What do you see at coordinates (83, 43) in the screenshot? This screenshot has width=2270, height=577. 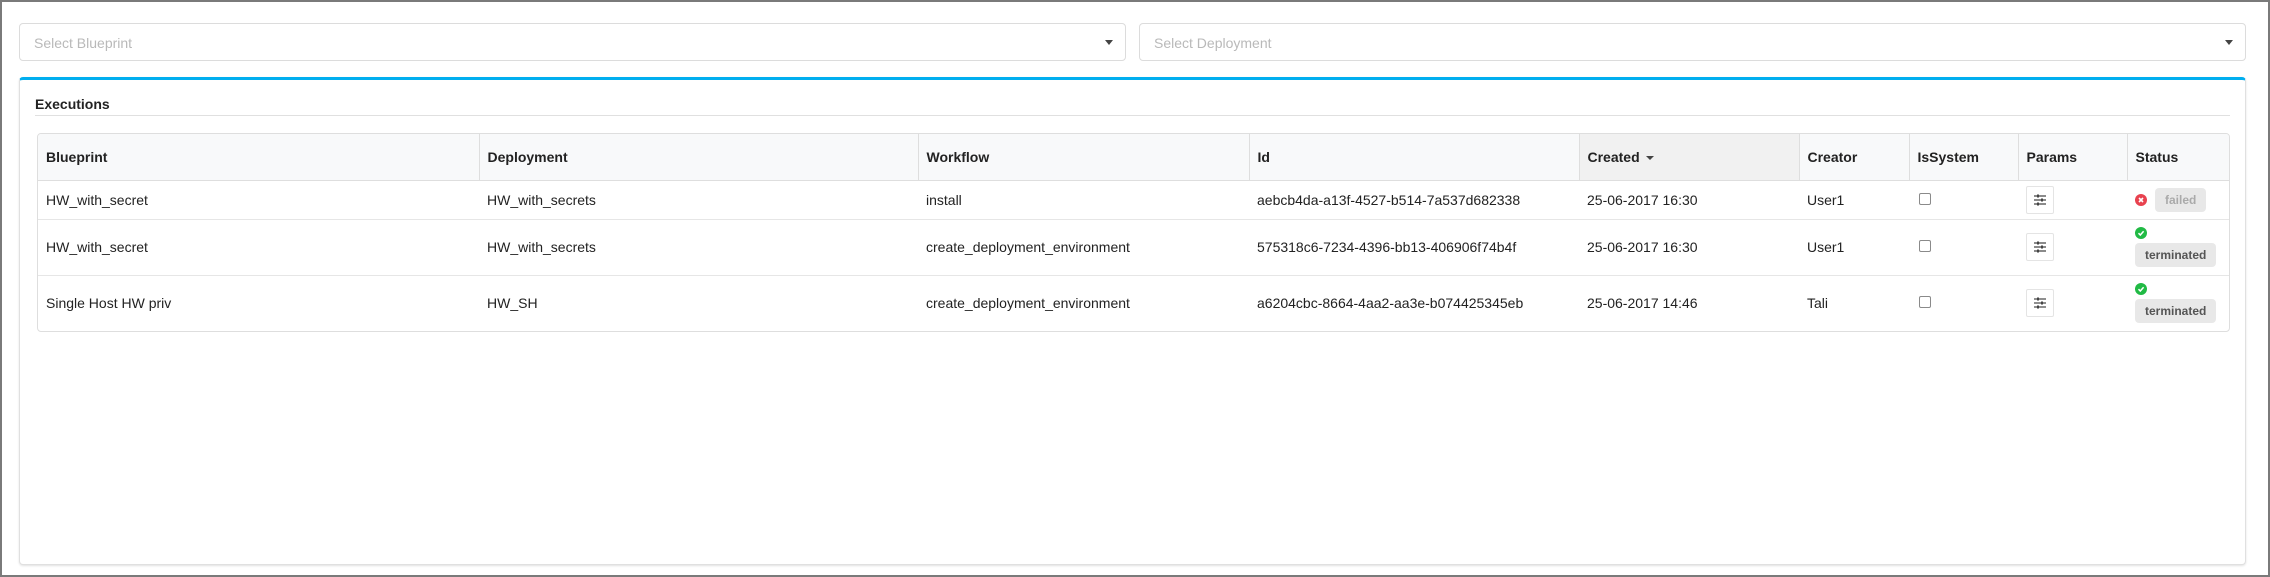 I see `blueprint-select-placeholder: Select Blueprint` at bounding box center [83, 43].